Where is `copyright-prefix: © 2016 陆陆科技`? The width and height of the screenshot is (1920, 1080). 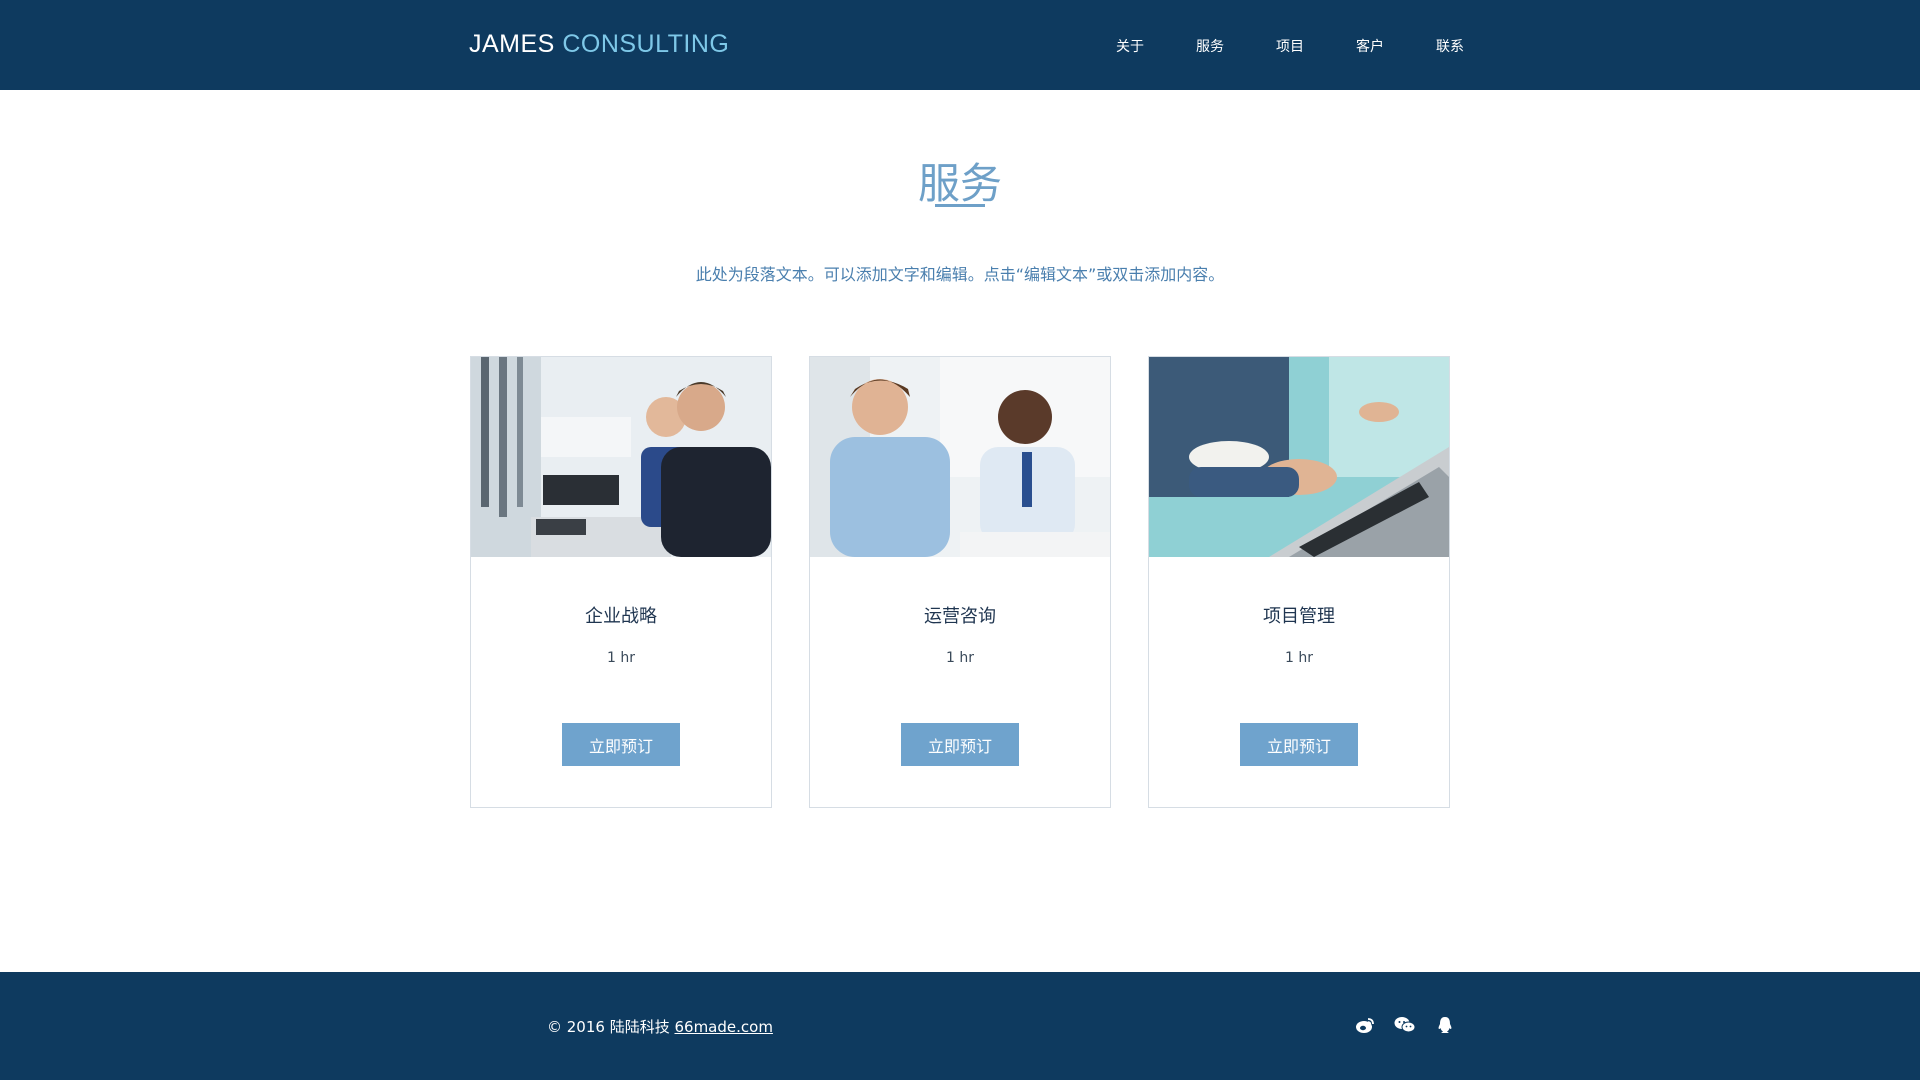
copyright-prefix: © 2016 陆陆科技 is located at coordinates (611, 1027).